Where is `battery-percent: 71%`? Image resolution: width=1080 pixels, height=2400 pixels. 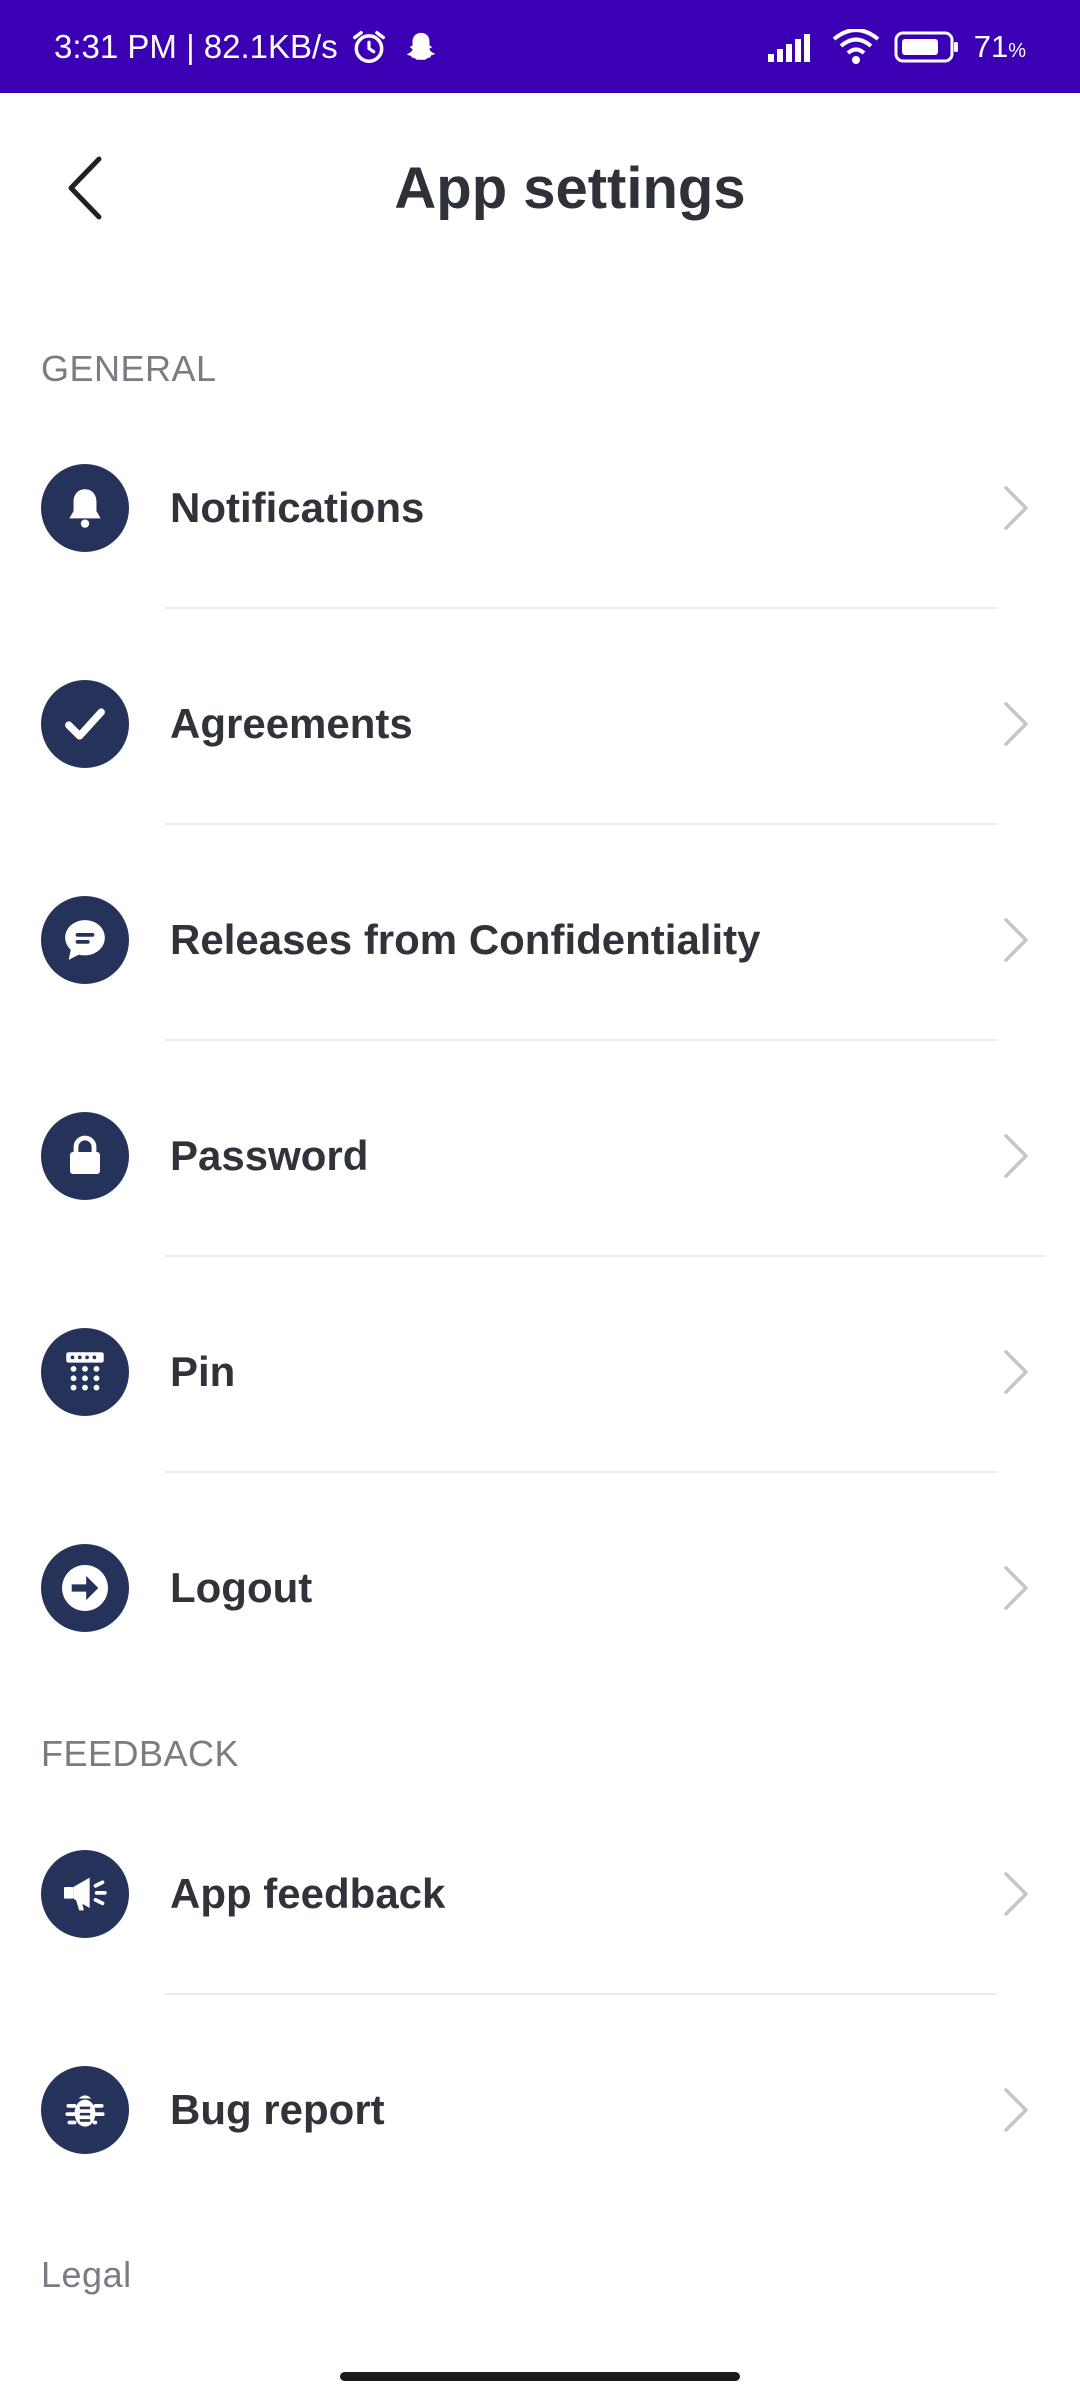 battery-percent: 71% is located at coordinates (999, 46).